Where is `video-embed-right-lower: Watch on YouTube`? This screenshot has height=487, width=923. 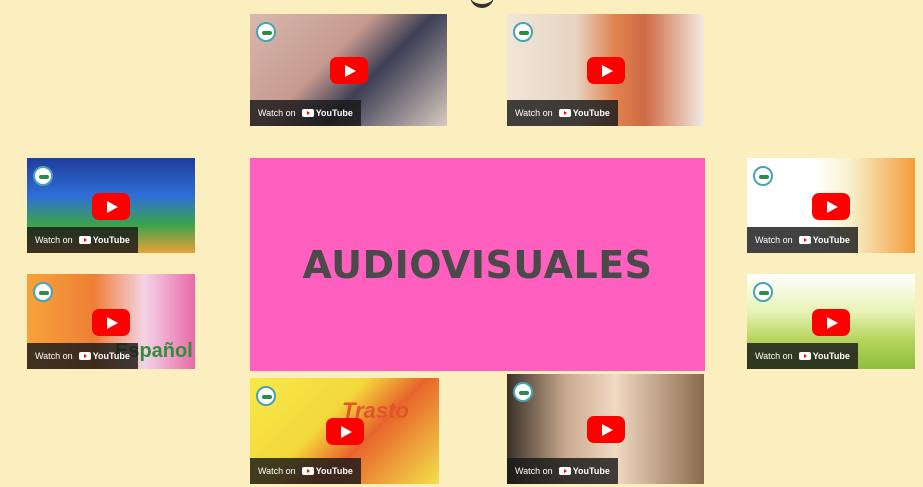 video-embed-right-lower: Watch on YouTube is located at coordinates (831, 321).